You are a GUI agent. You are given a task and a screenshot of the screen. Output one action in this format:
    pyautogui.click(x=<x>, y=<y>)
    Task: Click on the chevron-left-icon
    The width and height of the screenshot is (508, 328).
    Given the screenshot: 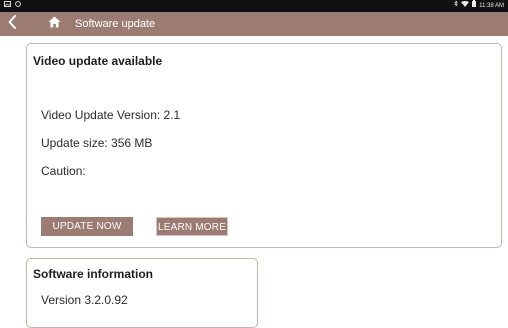 What is the action you would take?
    pyautogui.click(x=12, y=24)
    